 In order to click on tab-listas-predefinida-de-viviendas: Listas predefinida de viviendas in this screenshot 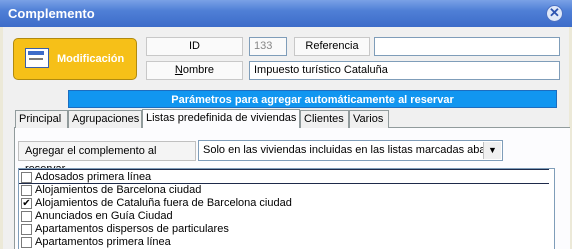, I will do `click(221, 118)`.